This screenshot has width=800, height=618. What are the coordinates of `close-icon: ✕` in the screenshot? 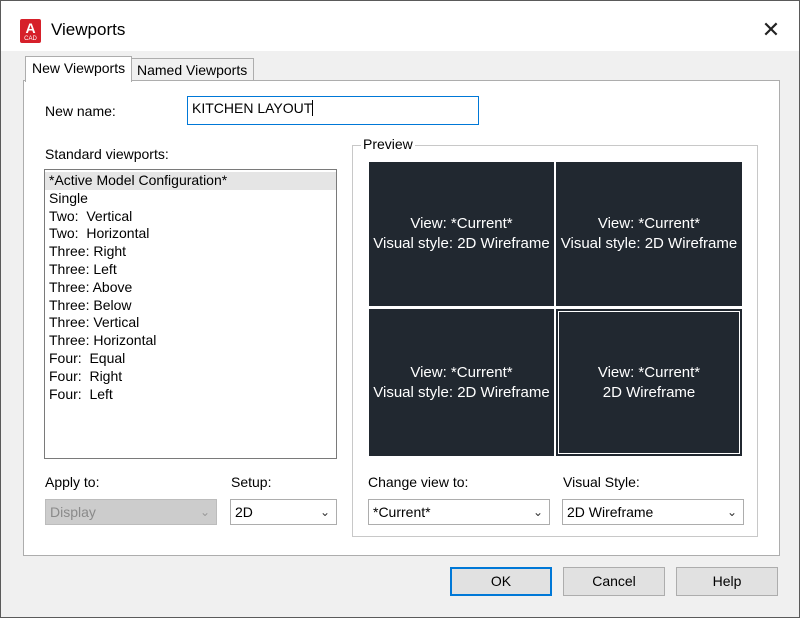 It's located at (771, 30).